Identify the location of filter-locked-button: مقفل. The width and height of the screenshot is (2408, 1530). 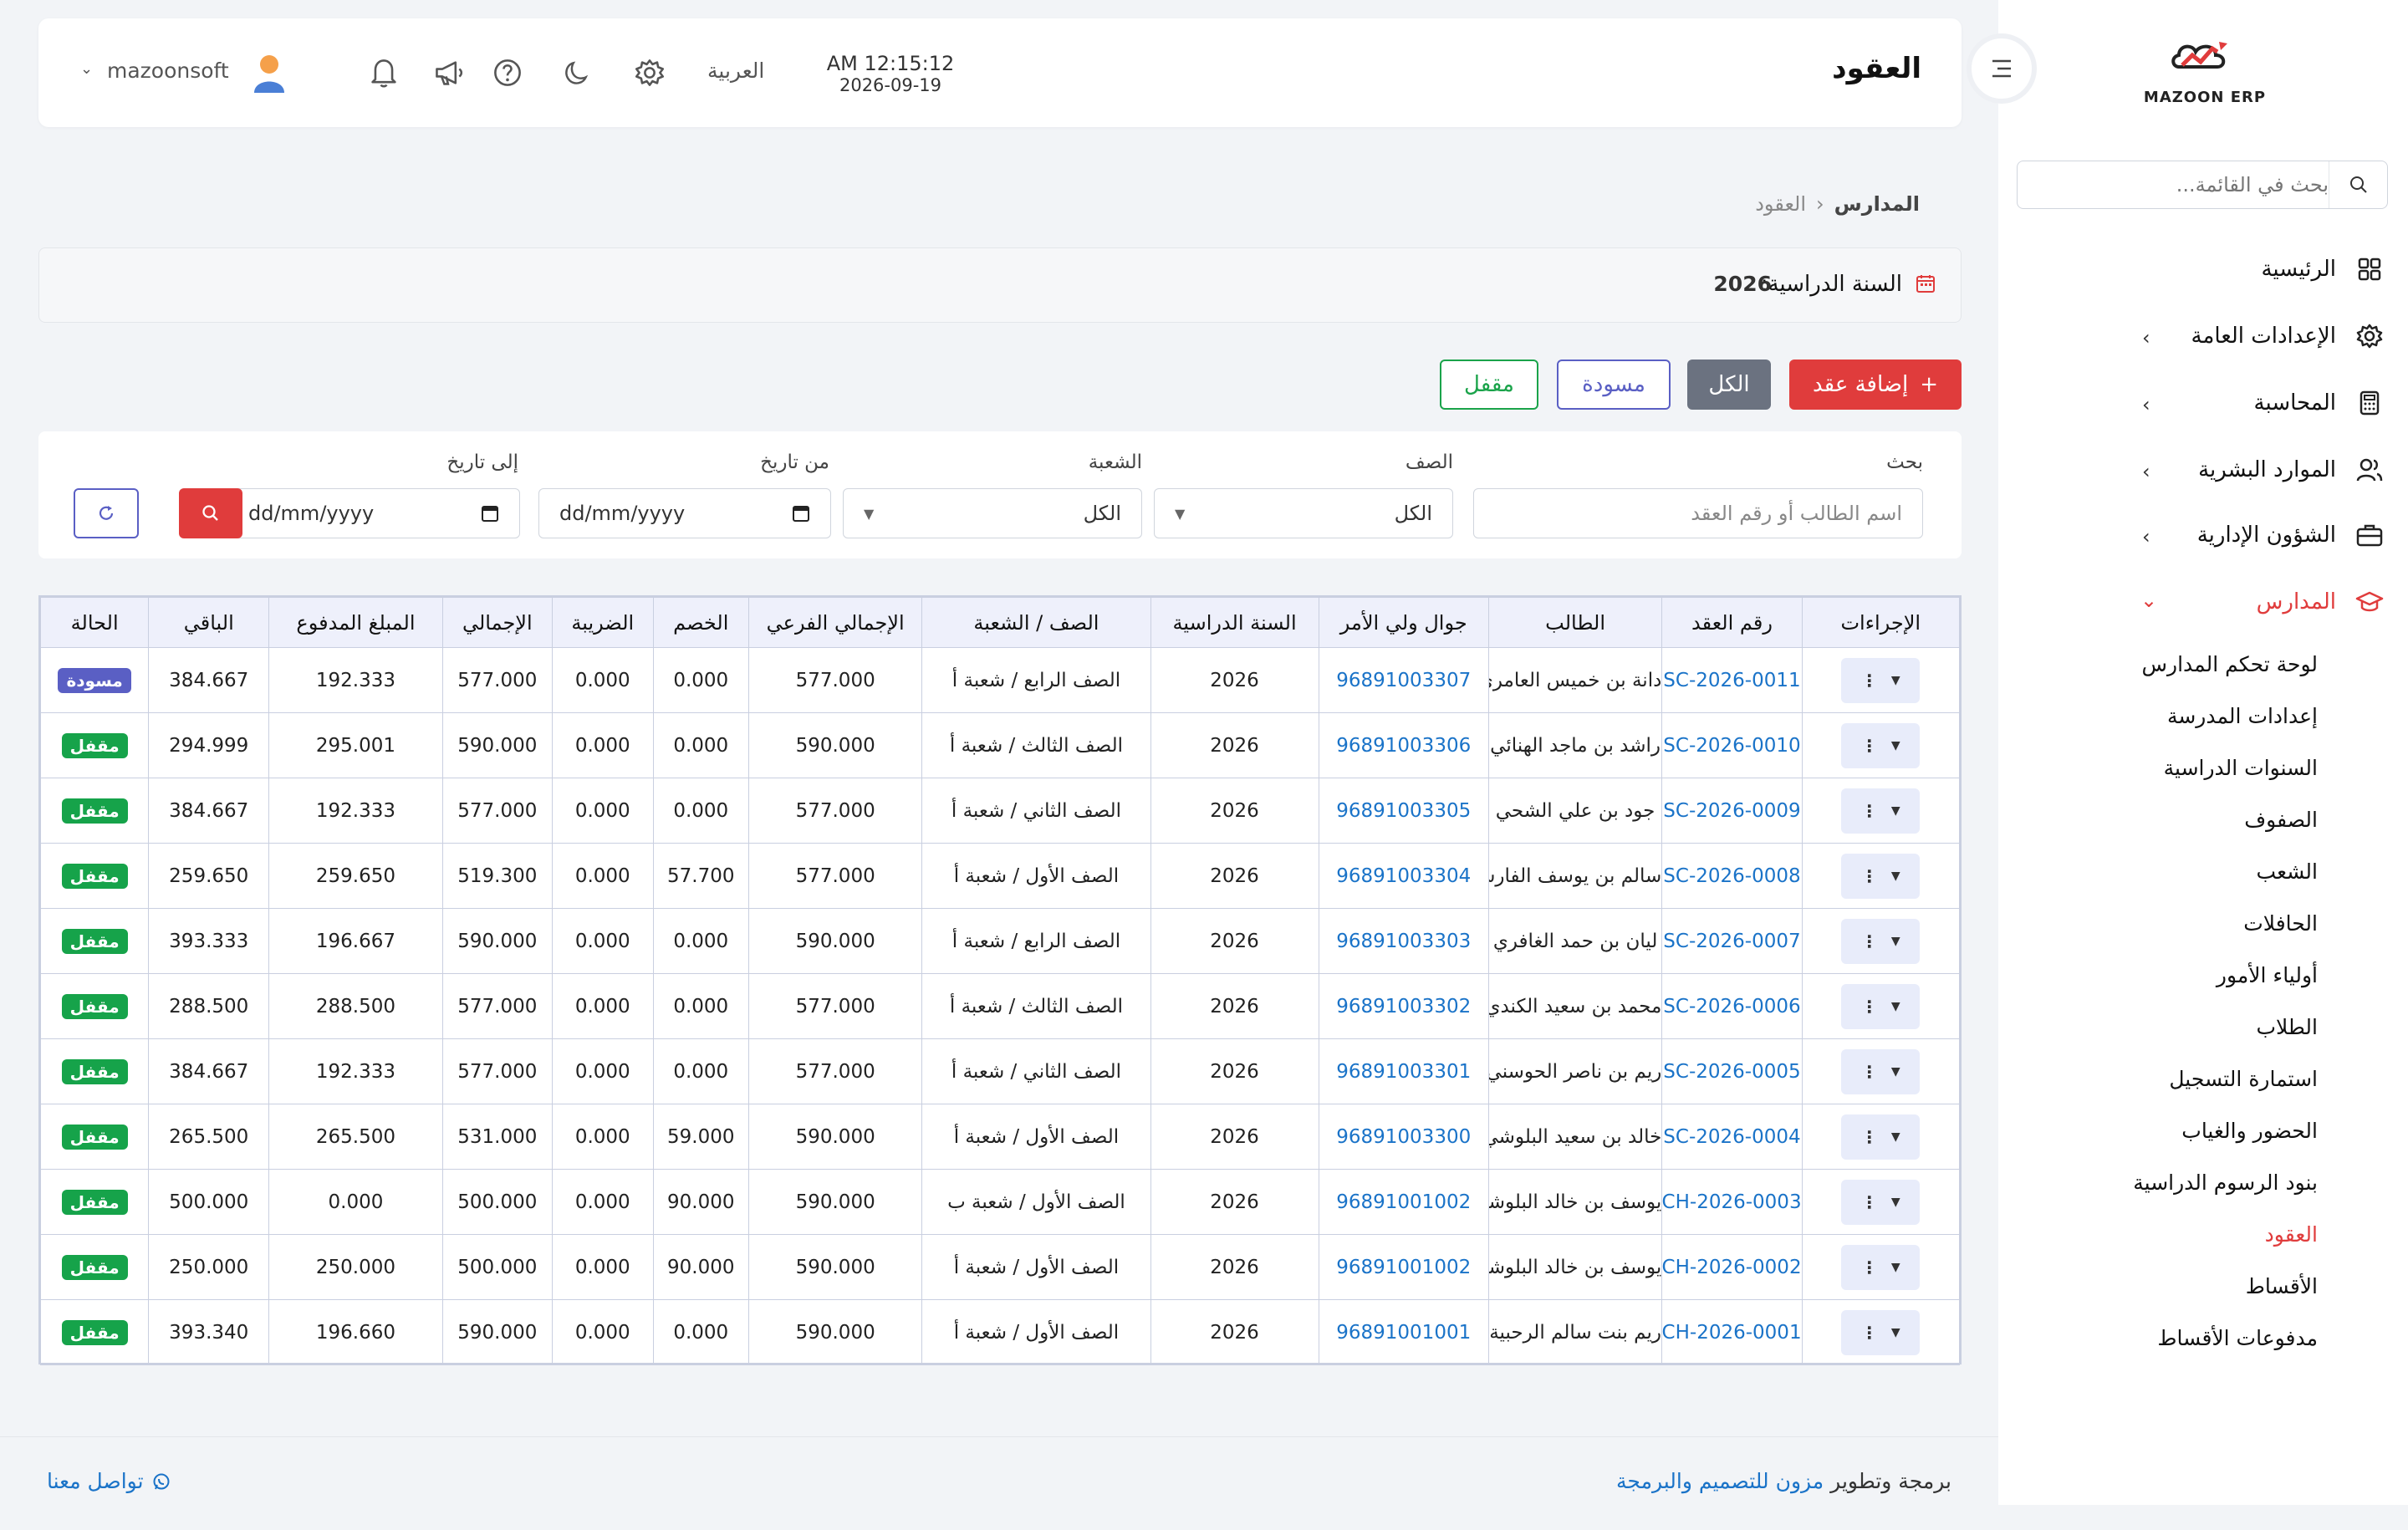
(1489, 385).